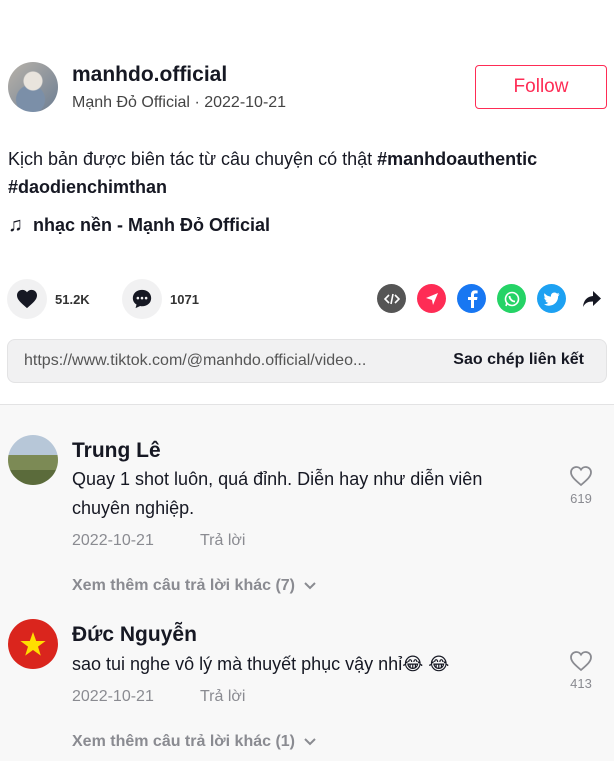 The height and width of the screenshot is (761, 614). Describe the element at coordinates (541, 87) in the screenshot. I see `follow-button: Follow` at that location.